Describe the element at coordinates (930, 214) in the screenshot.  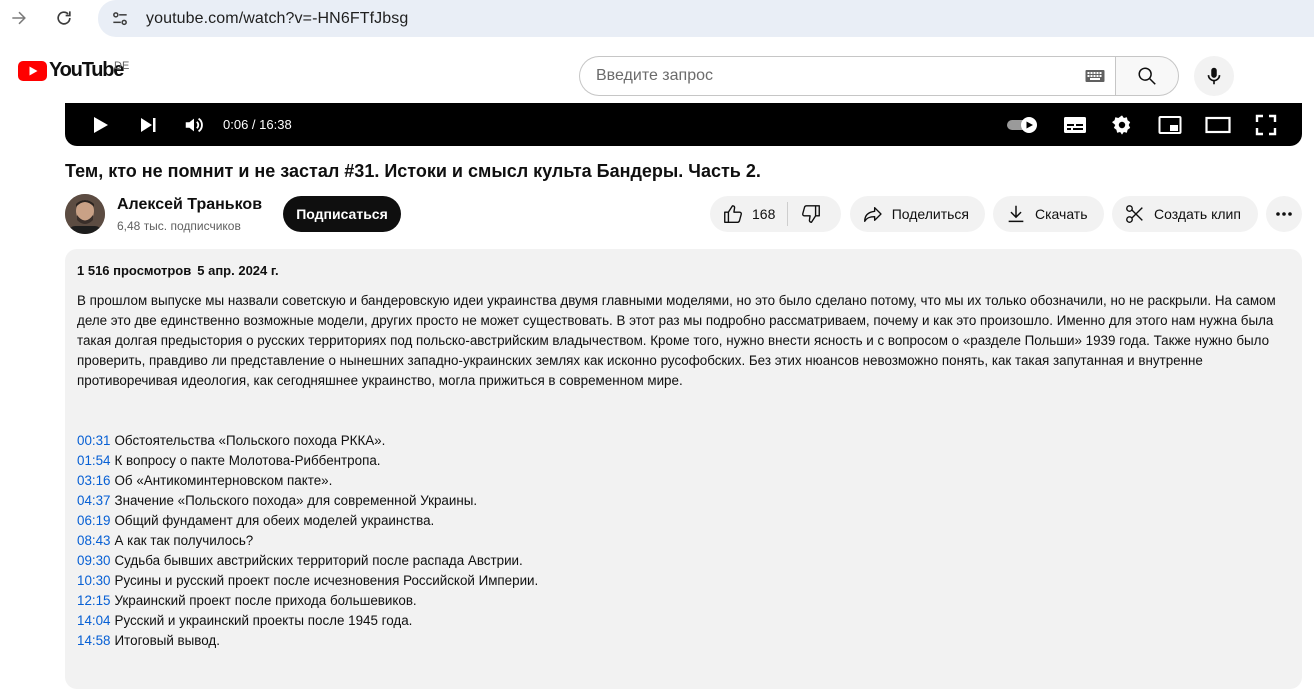
I see `share-label: Поделиться` at that location.